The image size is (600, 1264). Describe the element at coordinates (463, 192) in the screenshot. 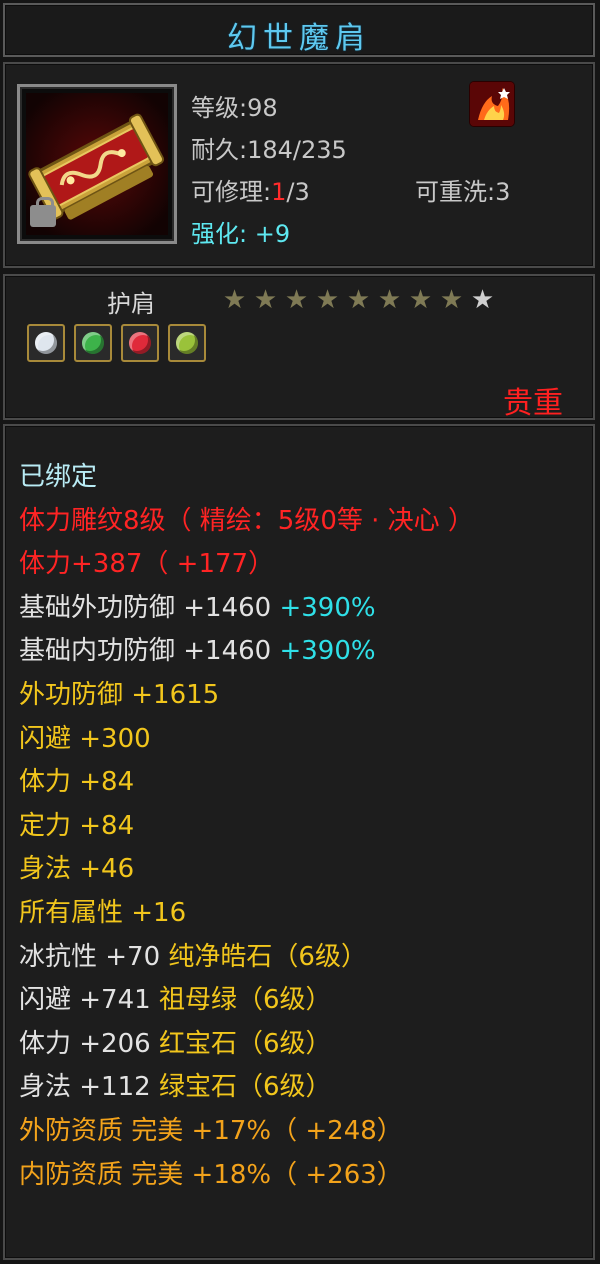

I see `item-rewash-count: 可重洗:3` at that location.